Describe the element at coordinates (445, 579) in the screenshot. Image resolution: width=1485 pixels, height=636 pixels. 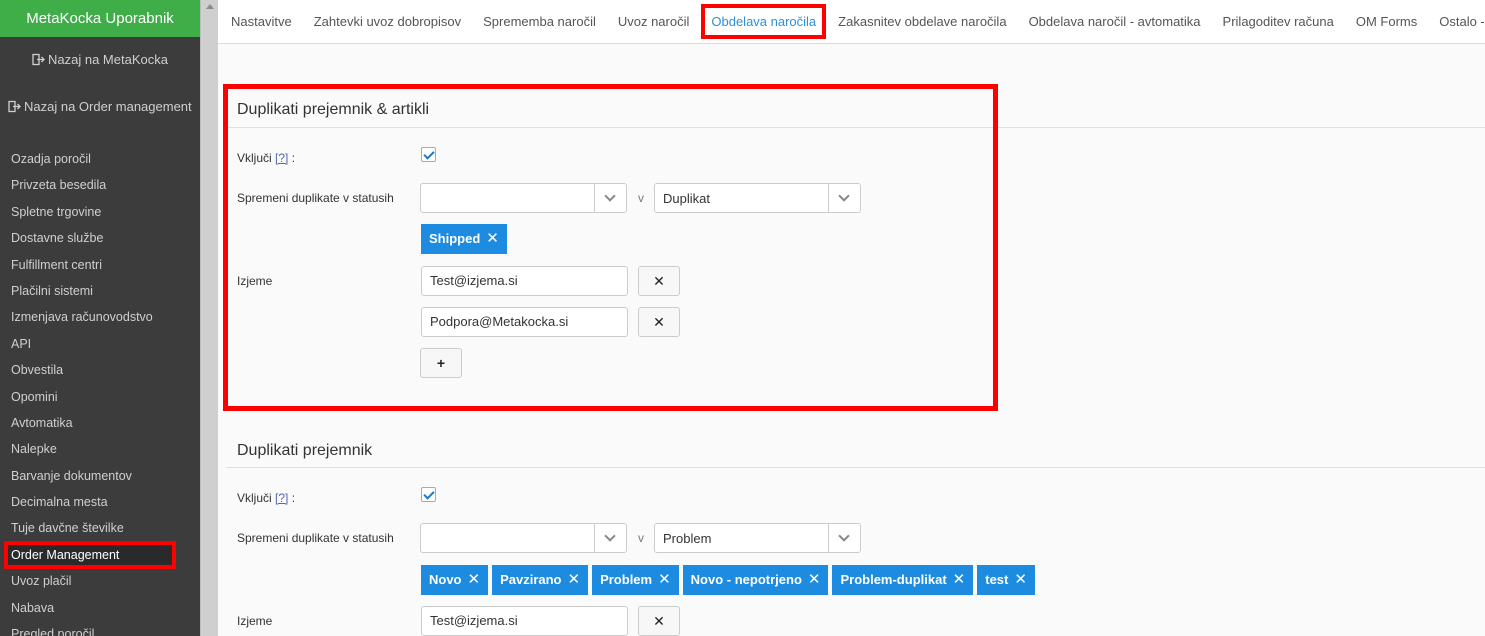
I see `status-tag-label: Novo` at that location.